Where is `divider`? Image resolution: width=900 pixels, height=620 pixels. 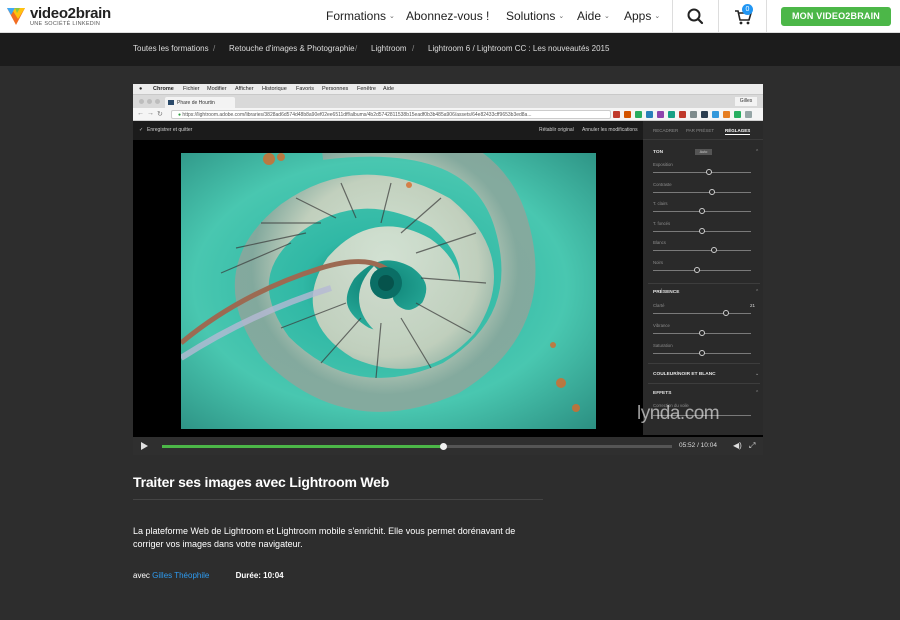 divider is located at coordinates (704, 283).